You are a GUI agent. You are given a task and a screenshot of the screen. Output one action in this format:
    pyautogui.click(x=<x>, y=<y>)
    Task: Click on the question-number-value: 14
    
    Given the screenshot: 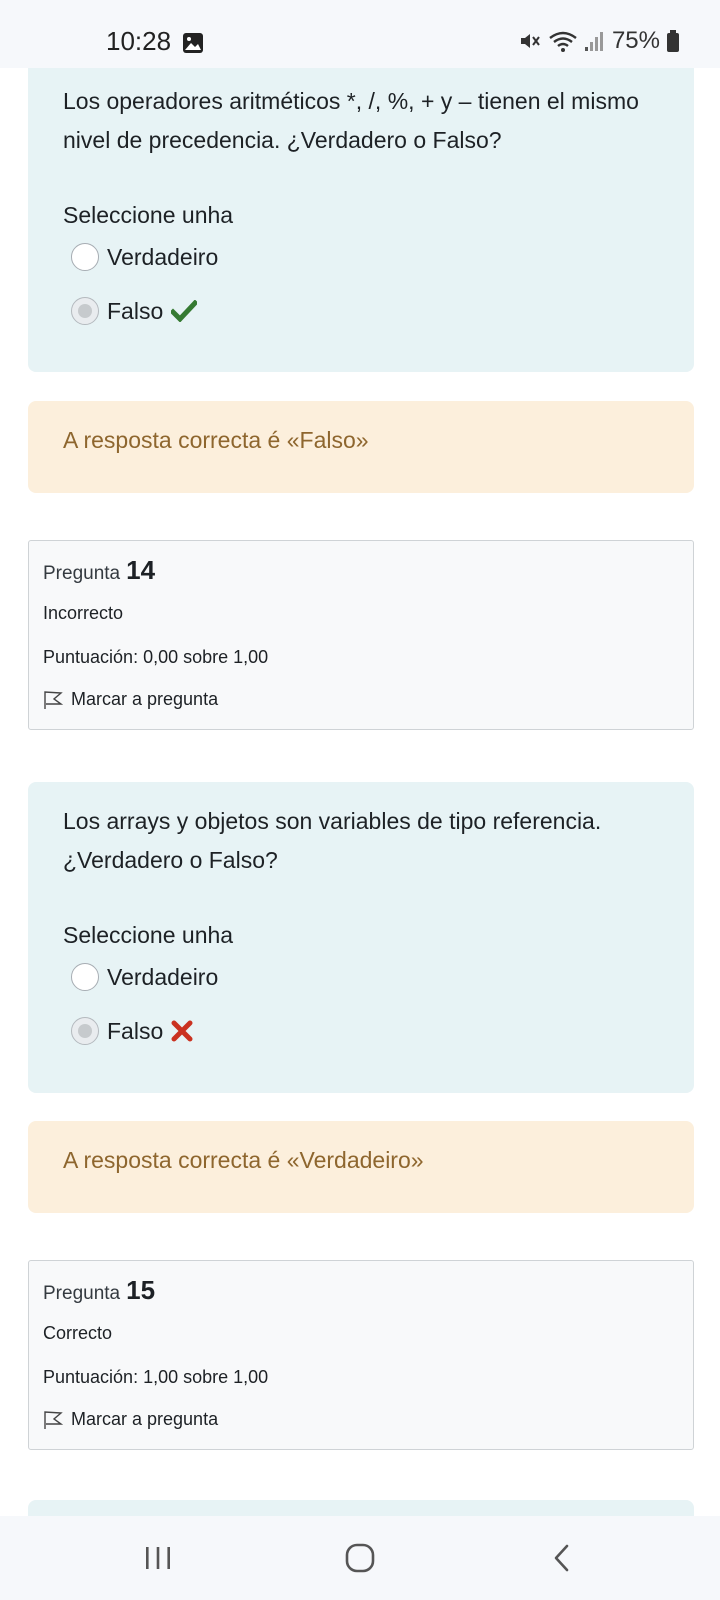 What is the action you would take?
    pyautogui.click(x=141, y=570)
    